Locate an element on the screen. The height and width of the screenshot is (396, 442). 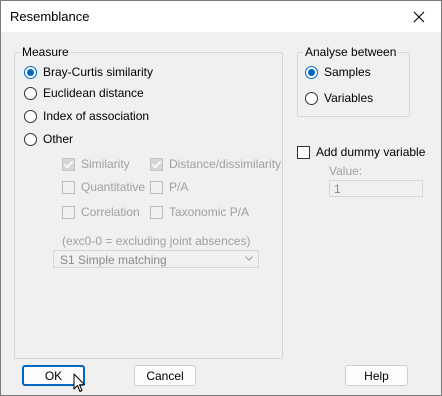
checkbox-label: P/A is located at coordinates (179, 187).